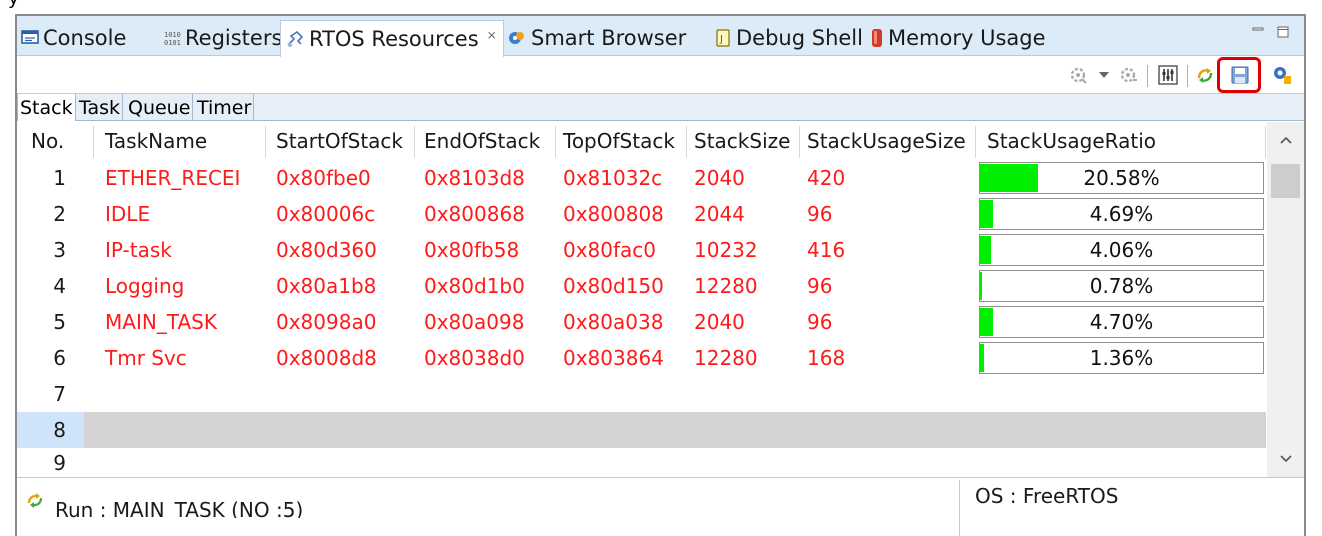  Describe the element at coordinates (826, 250) in the screenshot. I see `cell-stackusagesize: 416` at that location.